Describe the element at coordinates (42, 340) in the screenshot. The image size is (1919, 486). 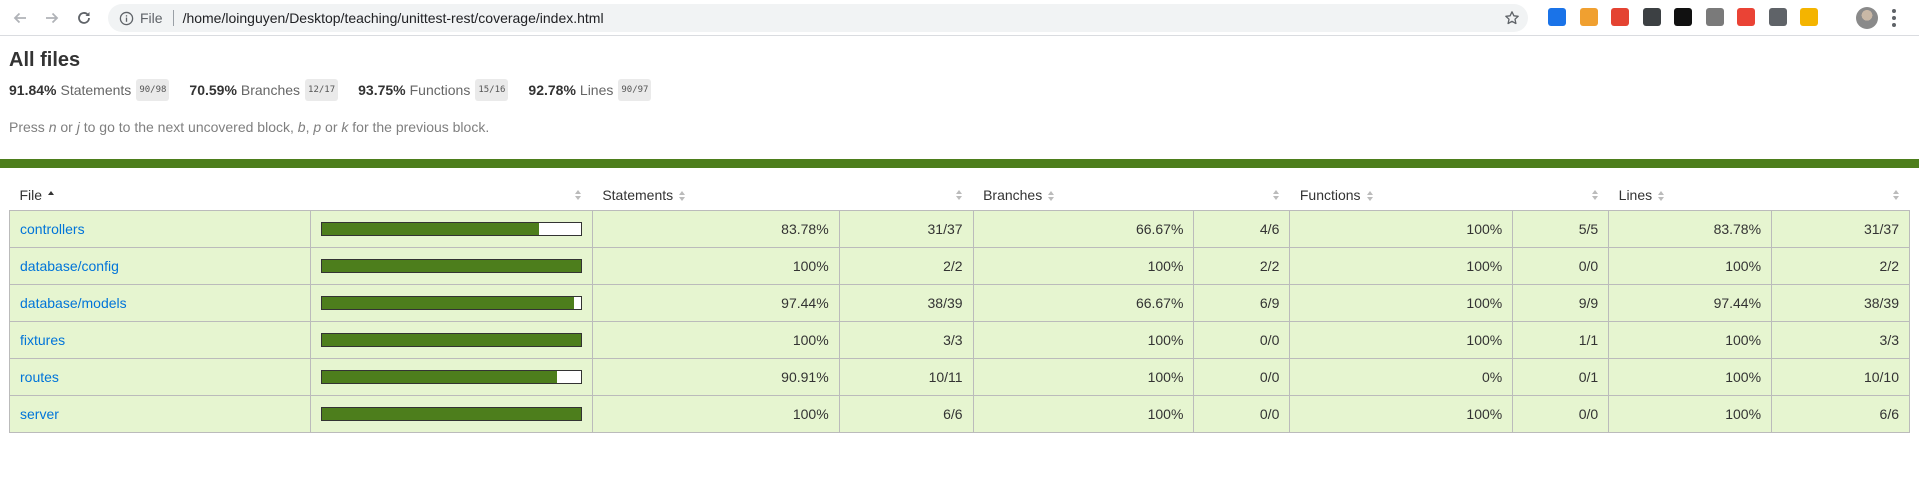
I see `file-link: fixtures` at that location.